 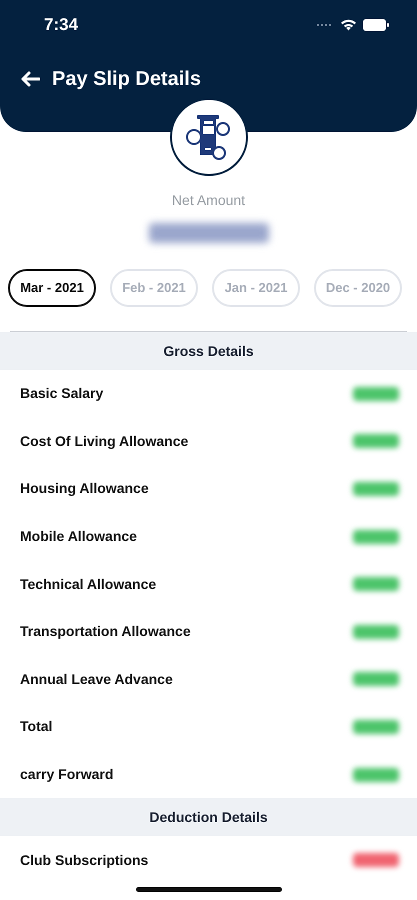 What do you see at coordinates (208, 351) in the screenshot?
I see `section-title: Gross Details` at bounding box center [208, 351].